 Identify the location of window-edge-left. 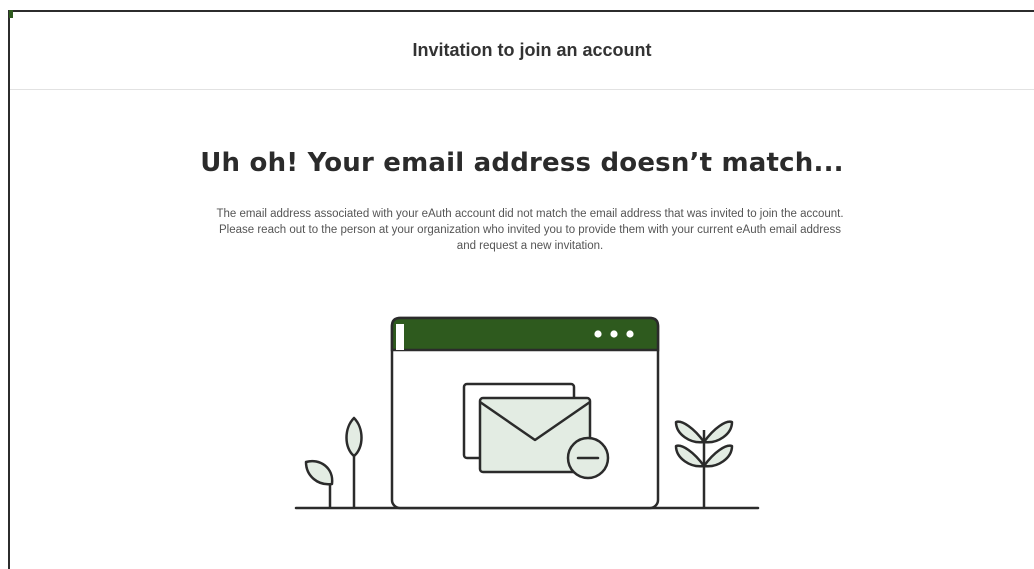
(9, 289).